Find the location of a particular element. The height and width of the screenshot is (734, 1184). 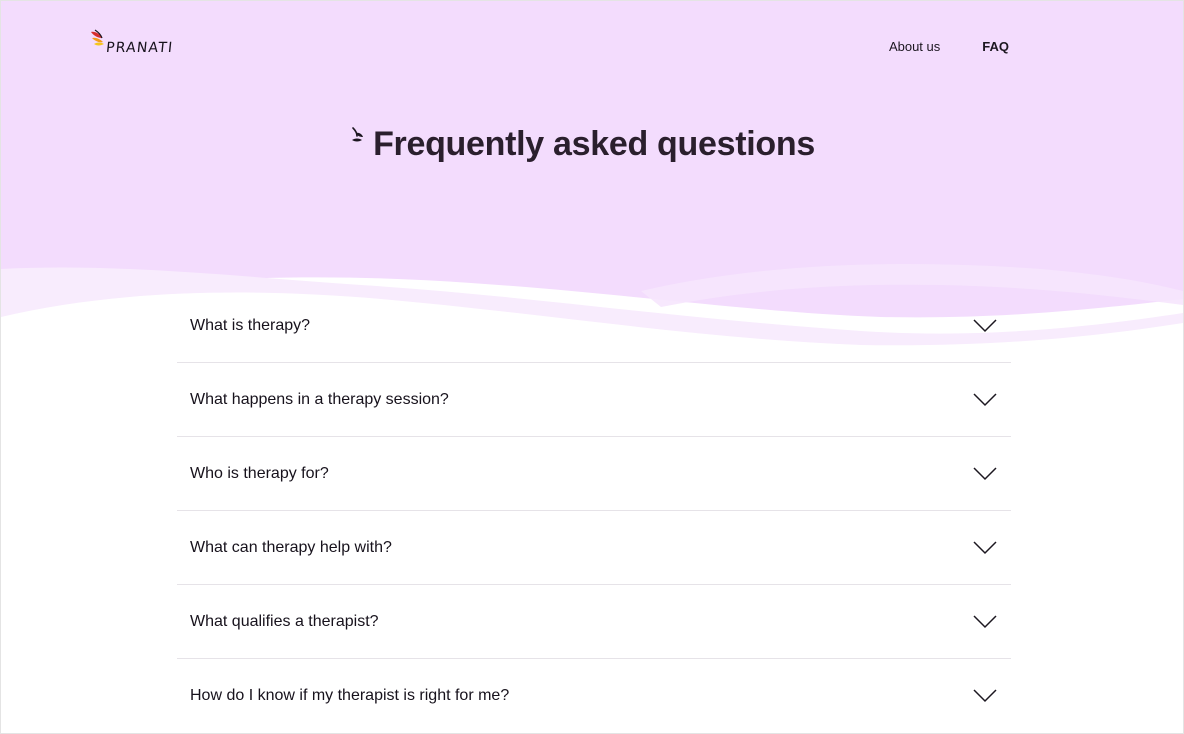

page-title: Frequently asked questions is located at coordinates (594, 144).